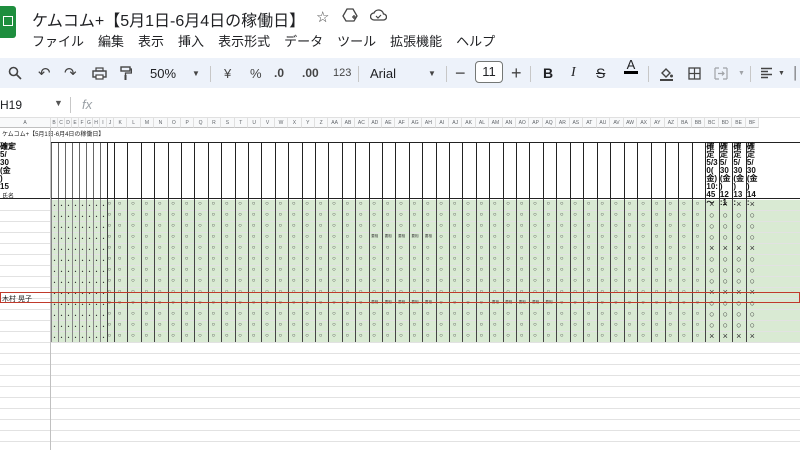 This screenshot has width=800, height=450. What do you see at coordinates (416, 41) in the screenshot?
I see `menu-extensions: 拡張機能` at bounding box center [416, 41].